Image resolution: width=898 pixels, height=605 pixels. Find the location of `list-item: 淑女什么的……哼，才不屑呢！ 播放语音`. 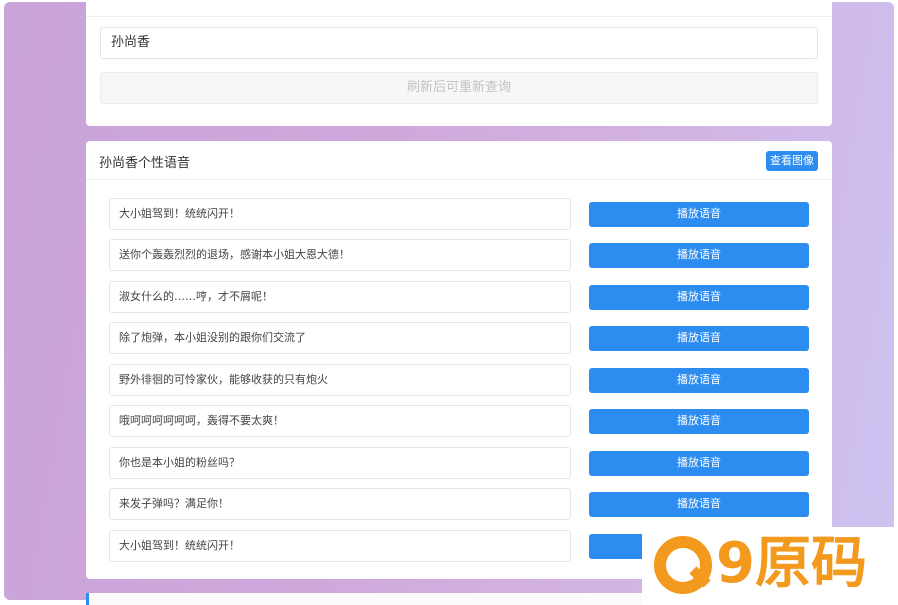

list-item: 淑女什么的……哼，才不屑呢！ 播放语音 is located at coordinates (459, 297).